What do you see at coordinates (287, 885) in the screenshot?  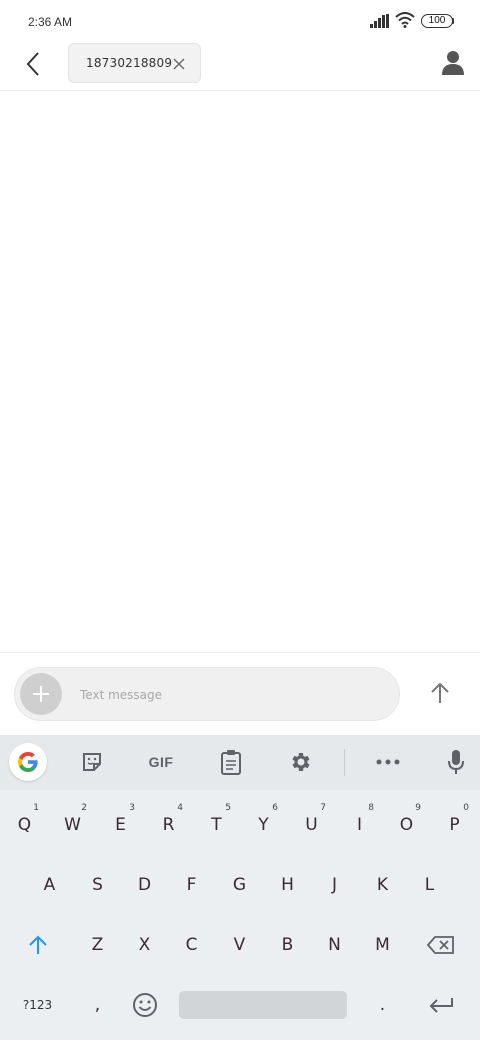 I see `key-h: H` at bounding box center [287, 885].